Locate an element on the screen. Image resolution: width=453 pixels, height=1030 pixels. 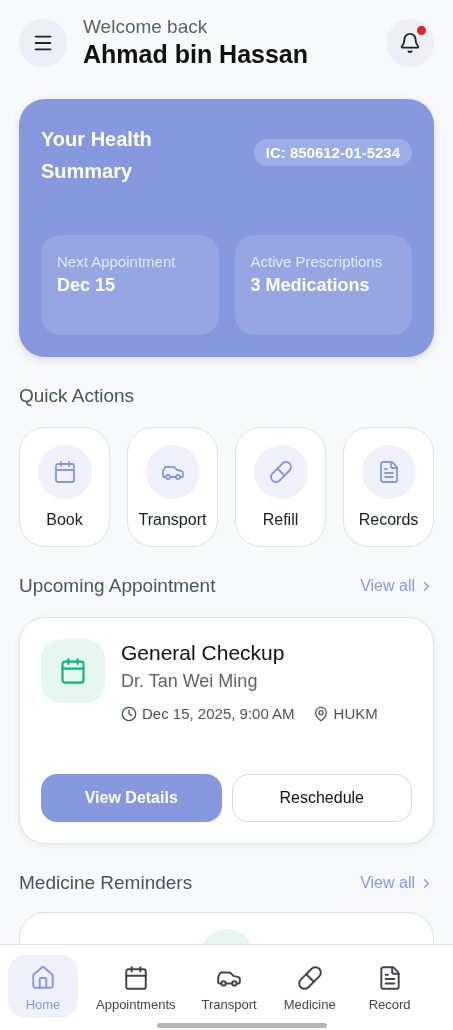
stat-label: Active Prescriptions is located at coordinates (317, 262).